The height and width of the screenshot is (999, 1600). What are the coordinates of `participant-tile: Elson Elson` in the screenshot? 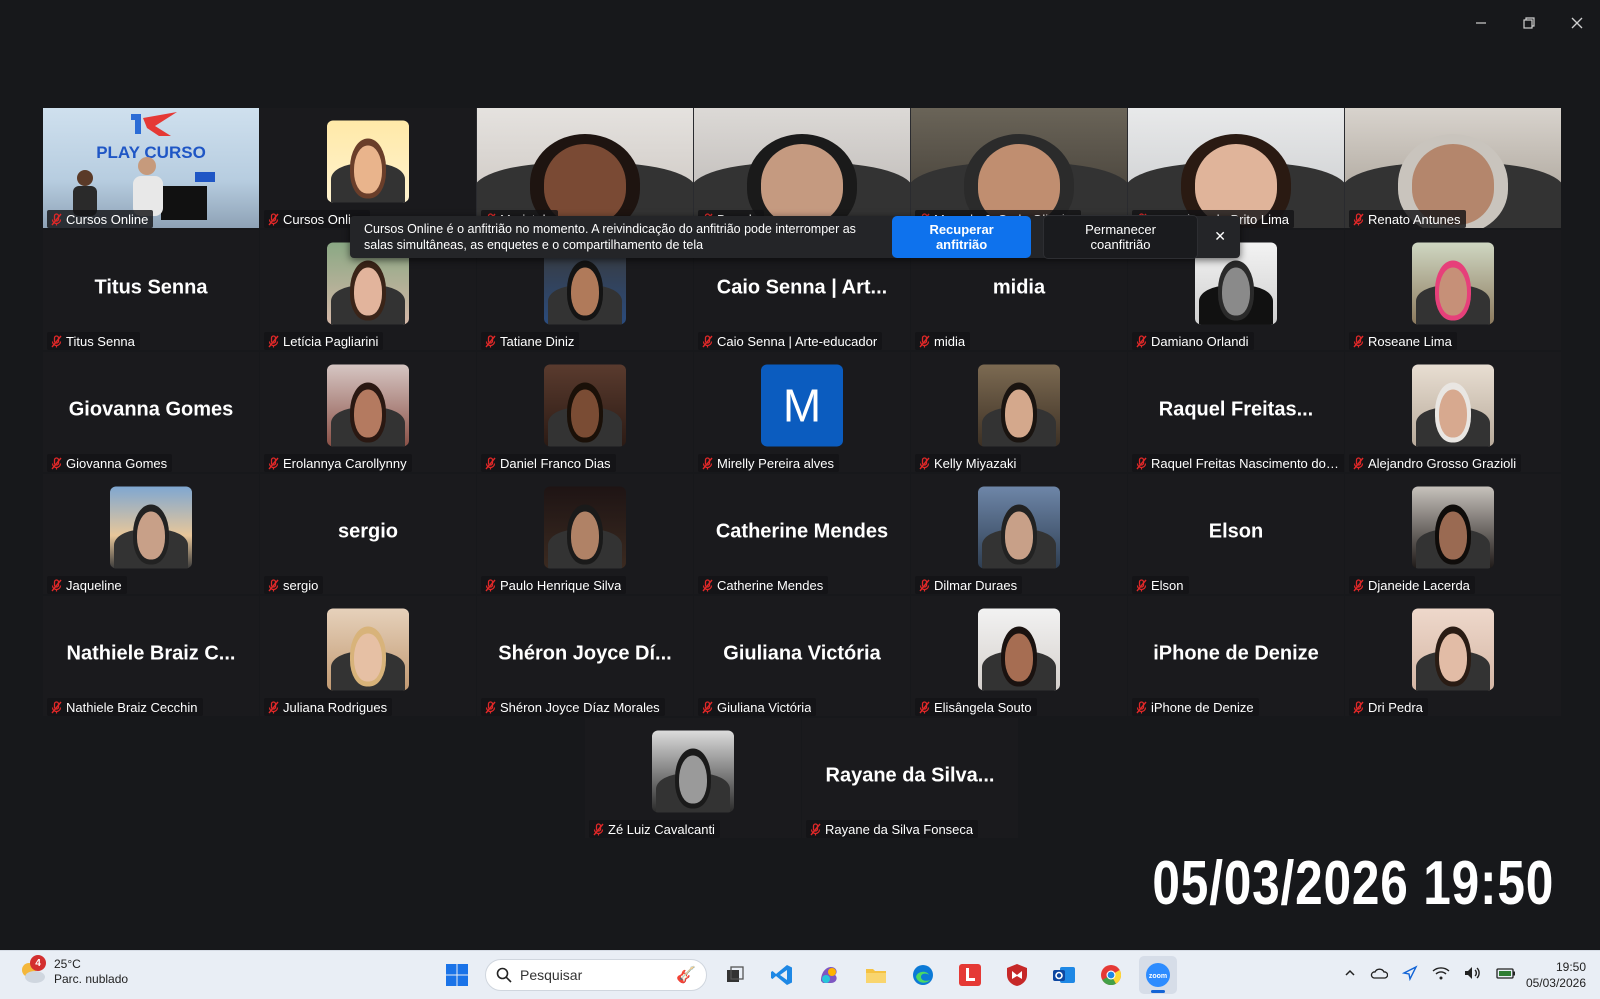 It's located at (1236, 534).